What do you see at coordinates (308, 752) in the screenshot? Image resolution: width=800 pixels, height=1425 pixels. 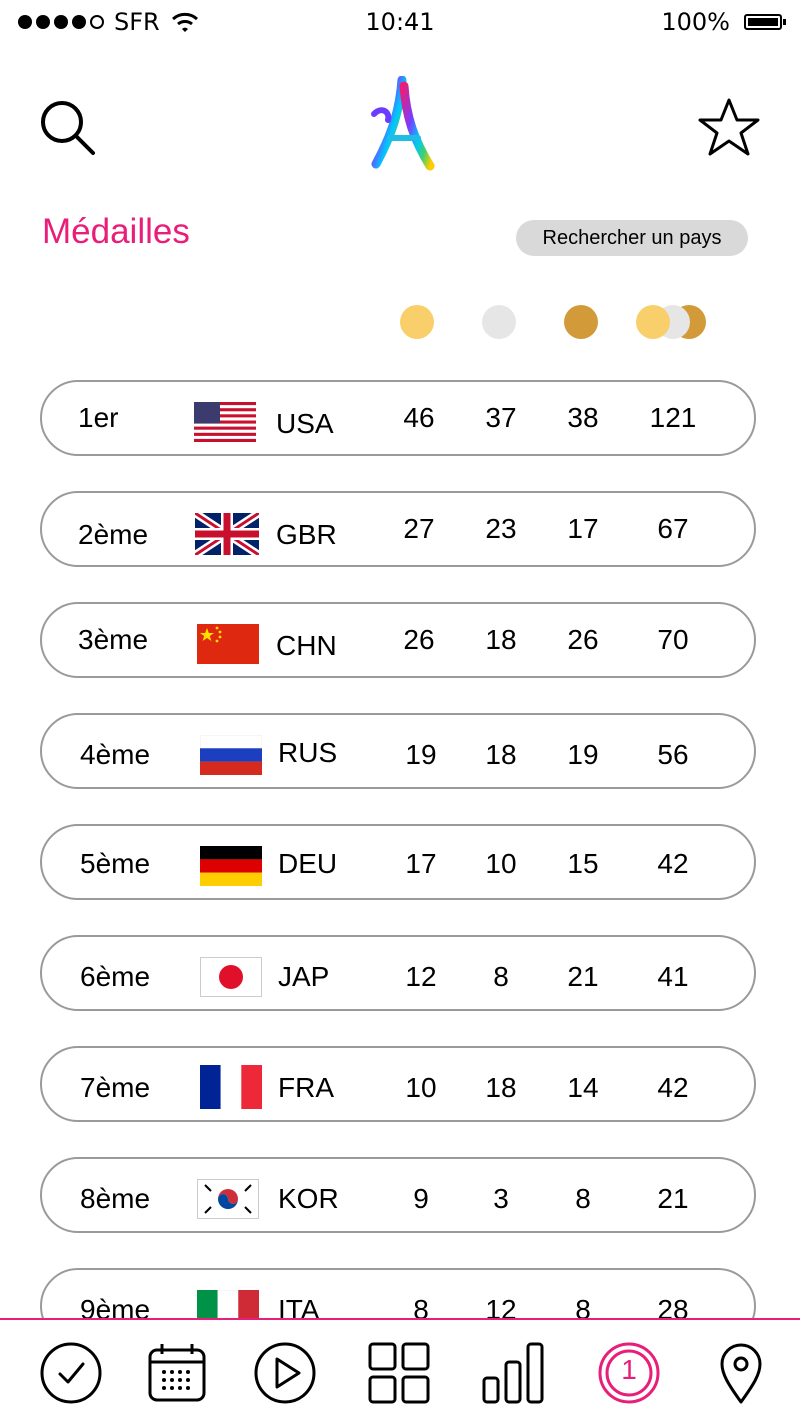 I see `country-code: RUS` at bounding box center [308, 752].